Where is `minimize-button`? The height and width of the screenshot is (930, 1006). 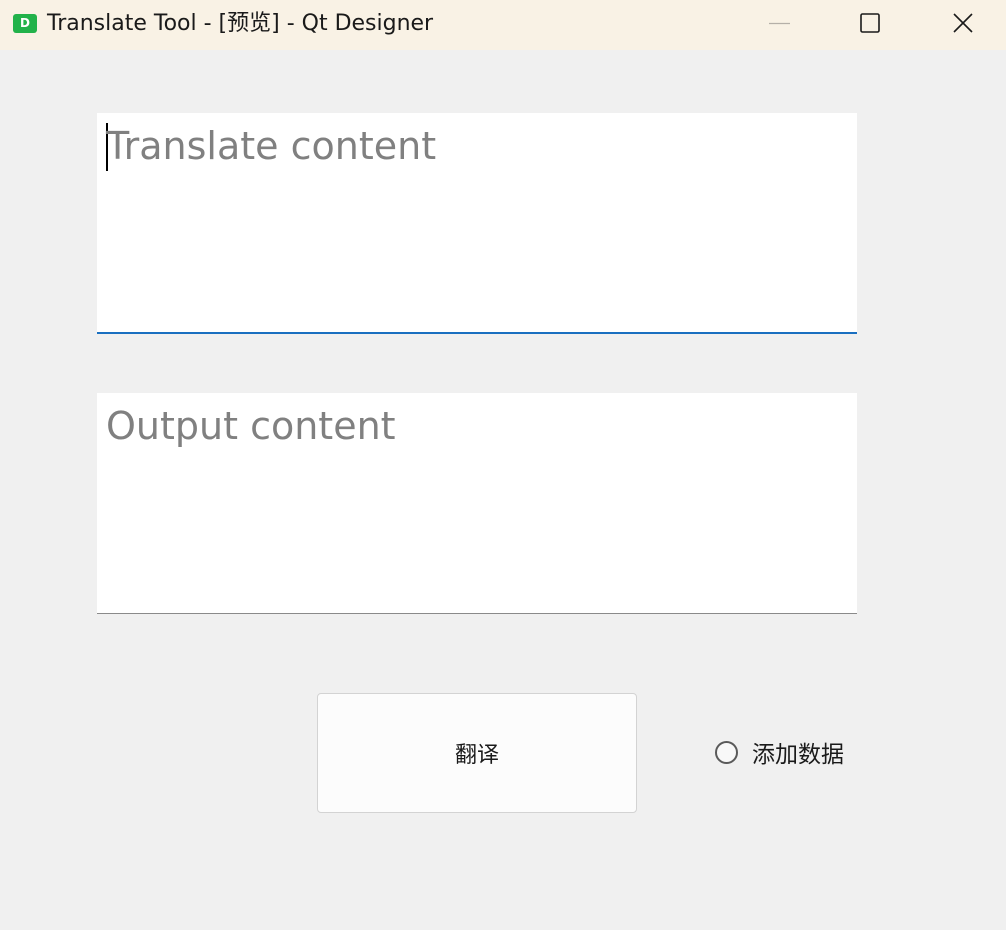
minimize-button is located at coordinates (780, 24).